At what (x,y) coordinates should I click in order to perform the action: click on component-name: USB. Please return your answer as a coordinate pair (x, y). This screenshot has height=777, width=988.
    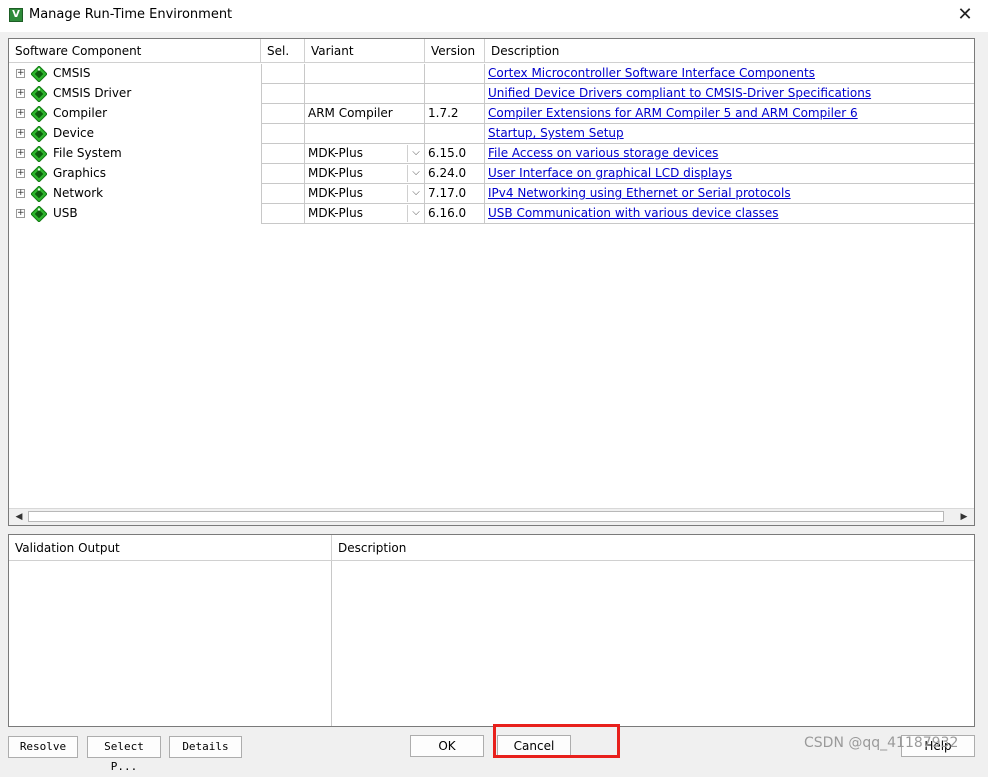
    Looking at the image, I should click on (65, 213).